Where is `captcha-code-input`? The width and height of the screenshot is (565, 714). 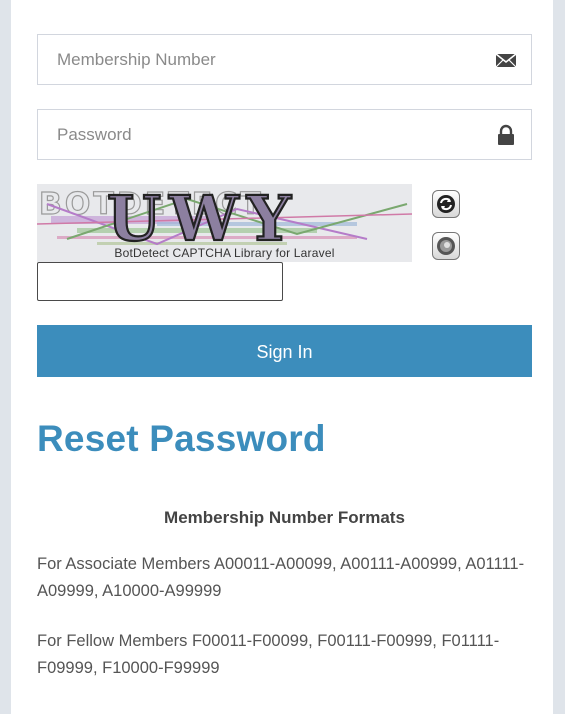
captcha-code-input is located at coordinates (160, 281).